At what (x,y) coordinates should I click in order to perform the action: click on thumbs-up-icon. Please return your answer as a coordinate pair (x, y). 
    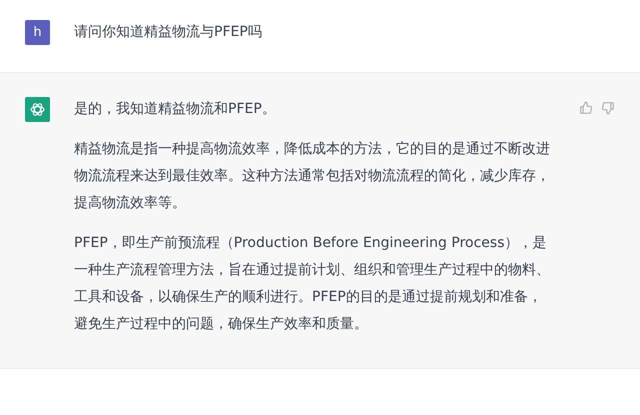
    Looking at the image, I should click on (586, 108).